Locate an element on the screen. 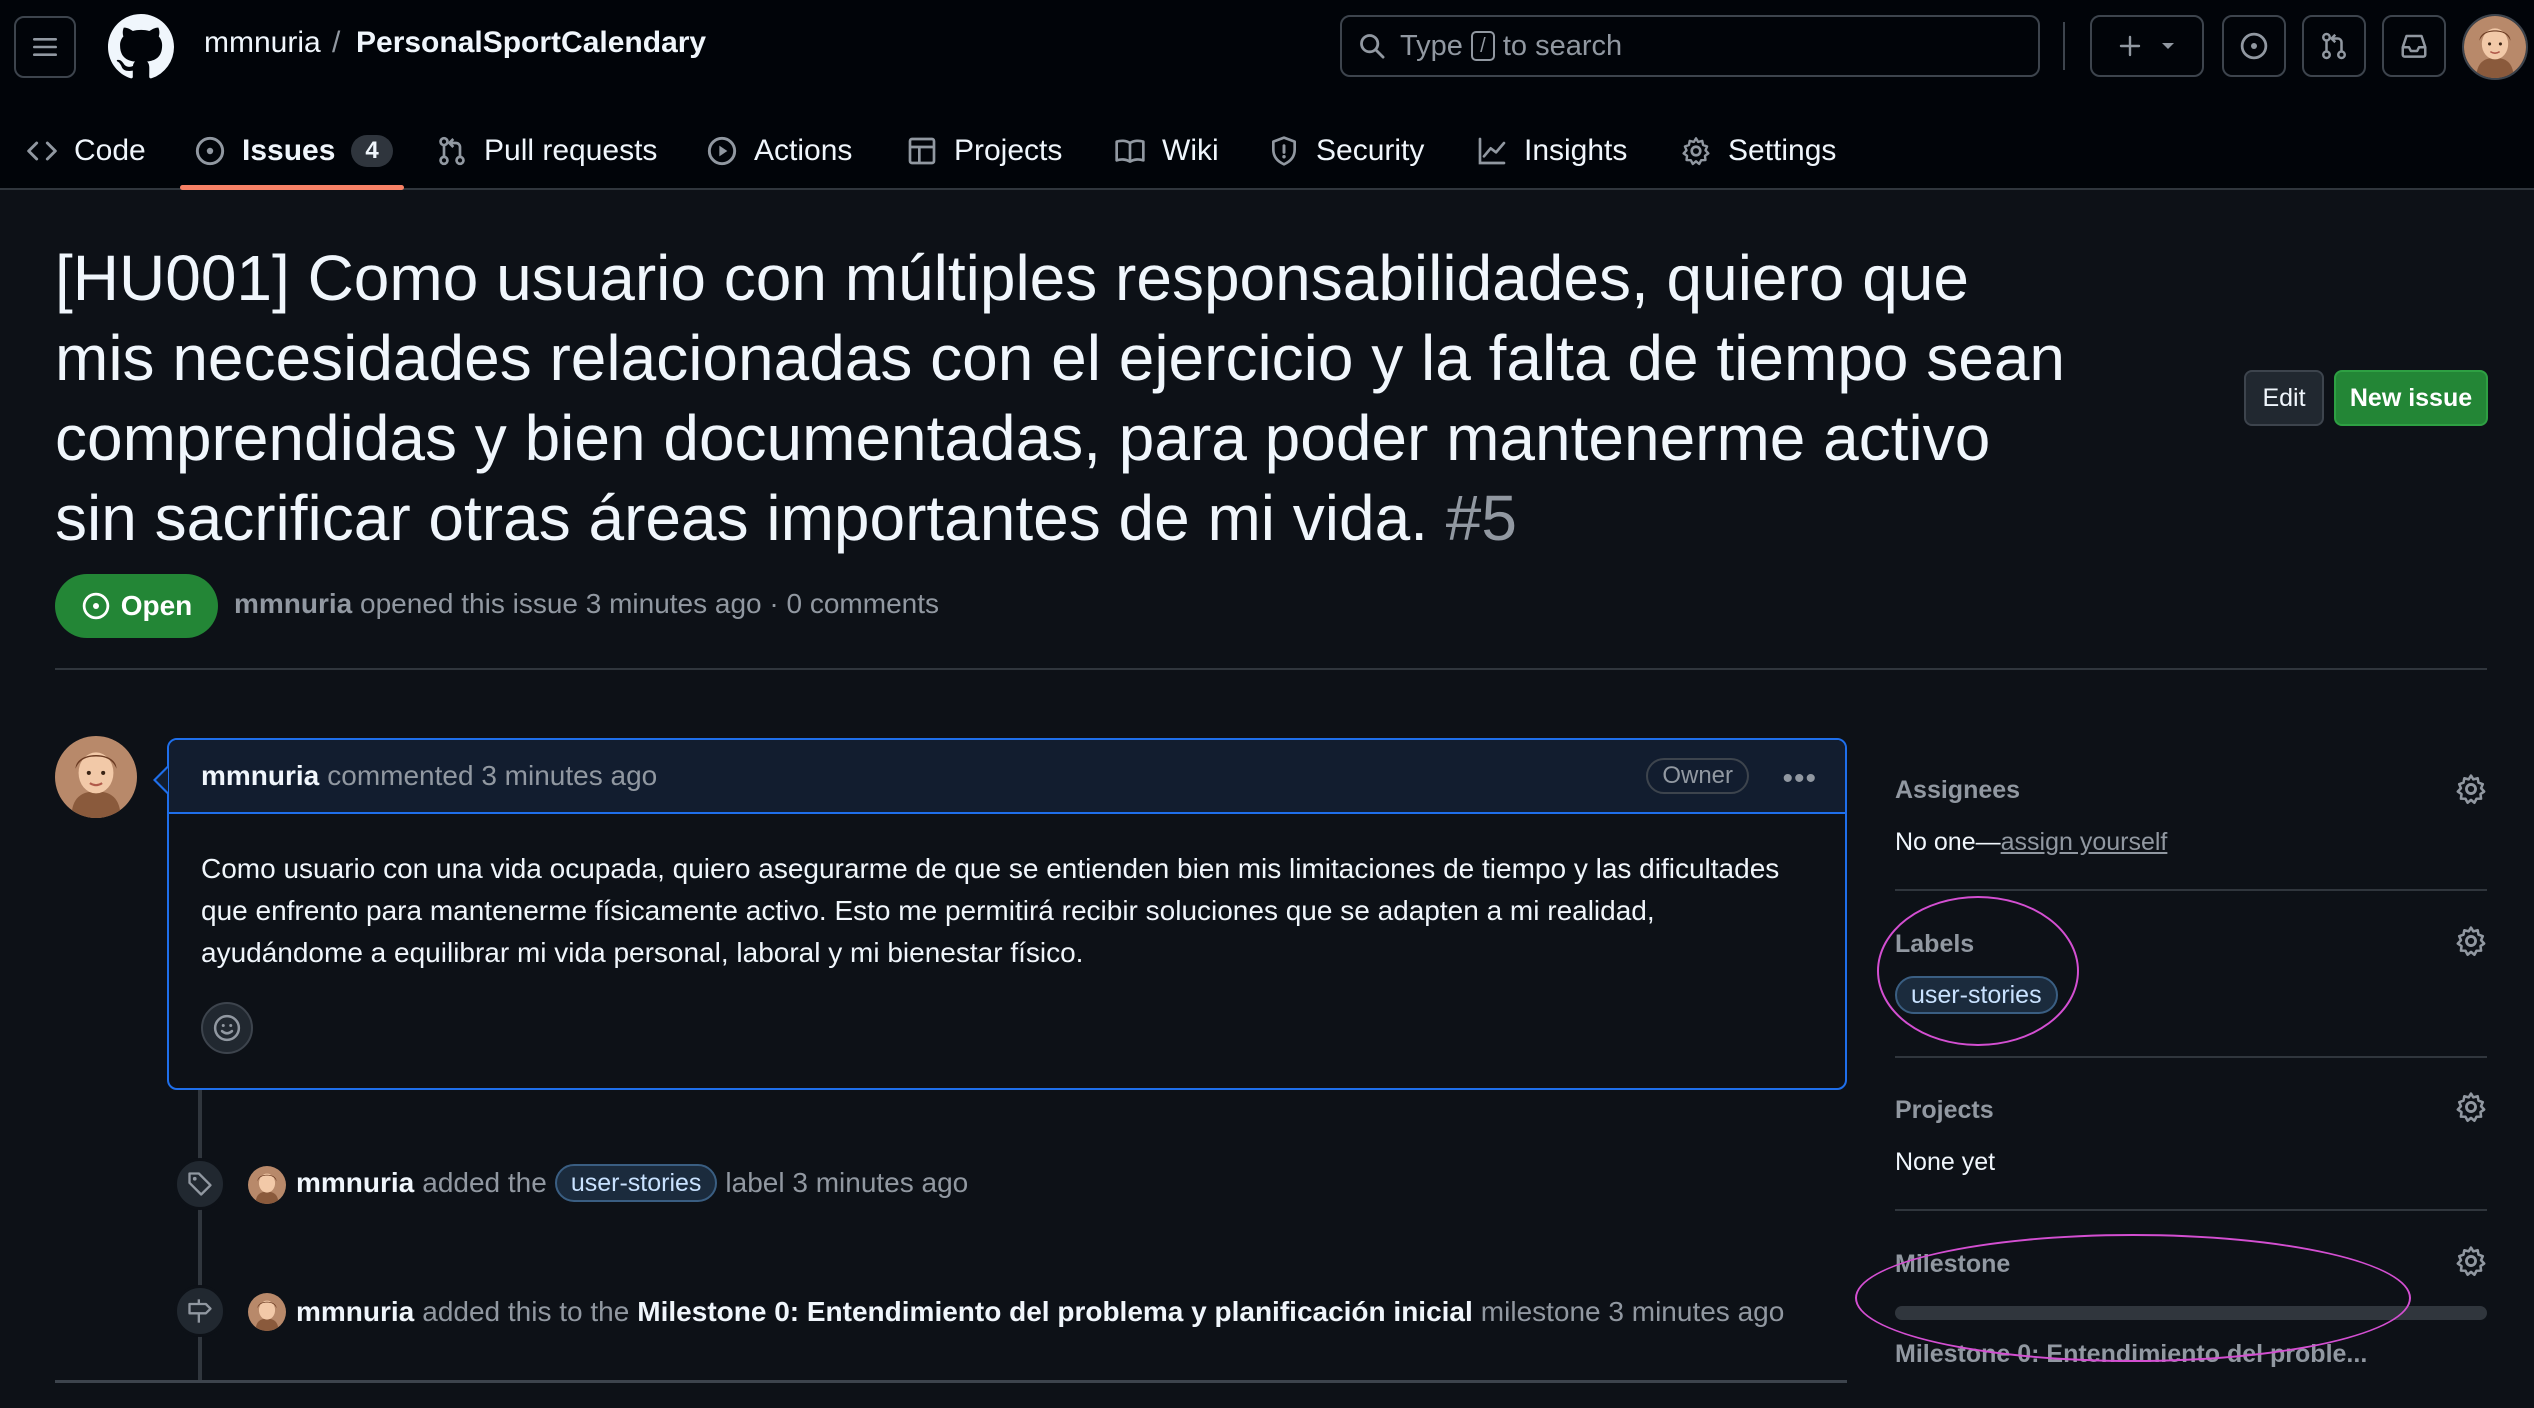  search-suffix: to search is located at coordinates (1562, 45).